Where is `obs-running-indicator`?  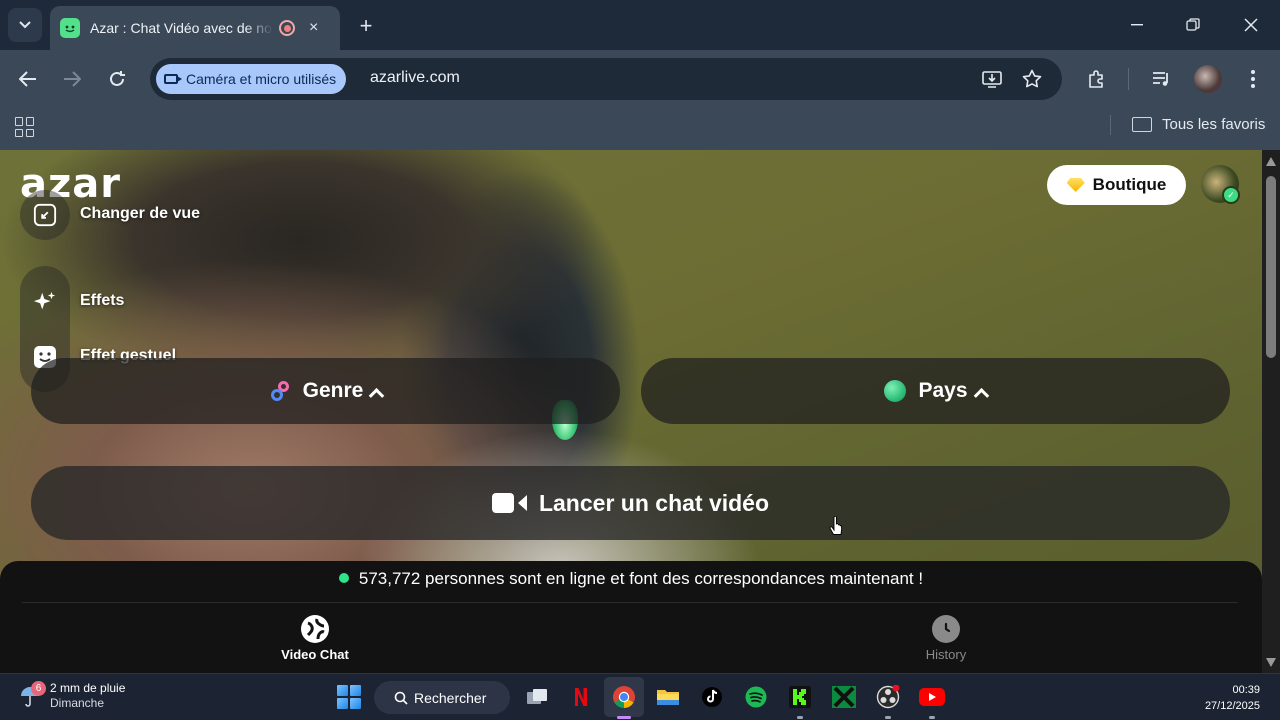 obs-running-indicator is located at coordinates (888, 717).